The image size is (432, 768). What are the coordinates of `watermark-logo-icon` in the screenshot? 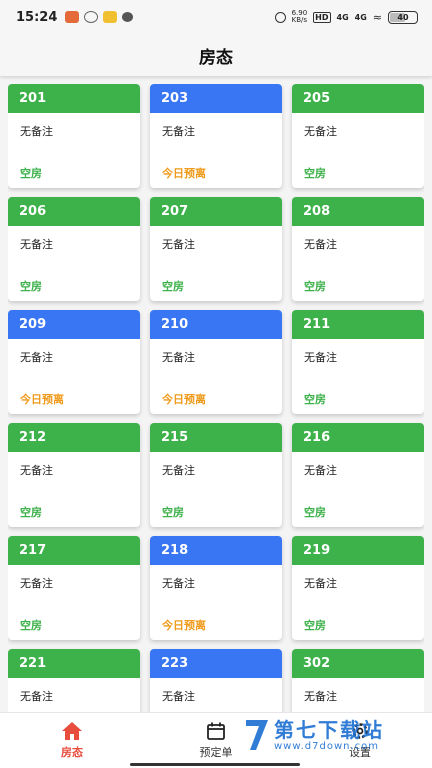 It's located at (257, 735).